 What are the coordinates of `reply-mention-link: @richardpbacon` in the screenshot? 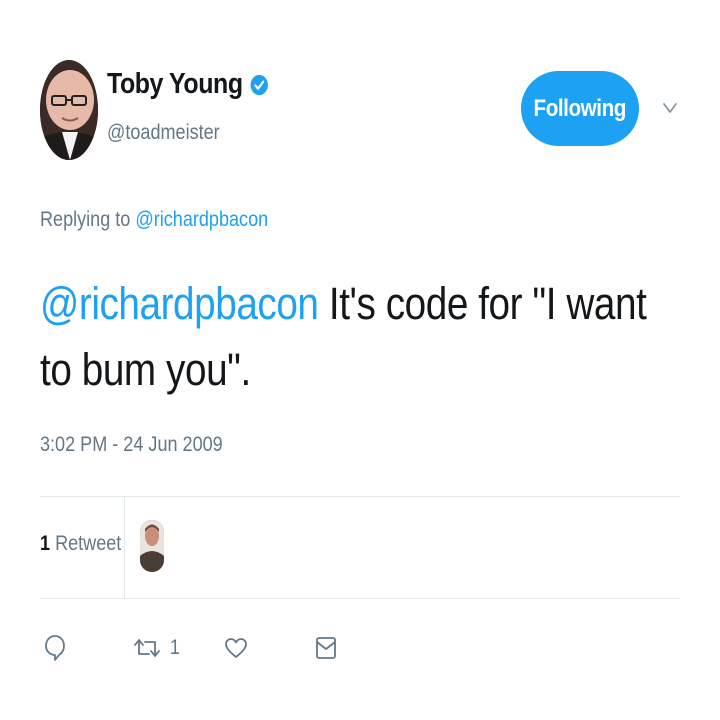 It's located at (201, 219).